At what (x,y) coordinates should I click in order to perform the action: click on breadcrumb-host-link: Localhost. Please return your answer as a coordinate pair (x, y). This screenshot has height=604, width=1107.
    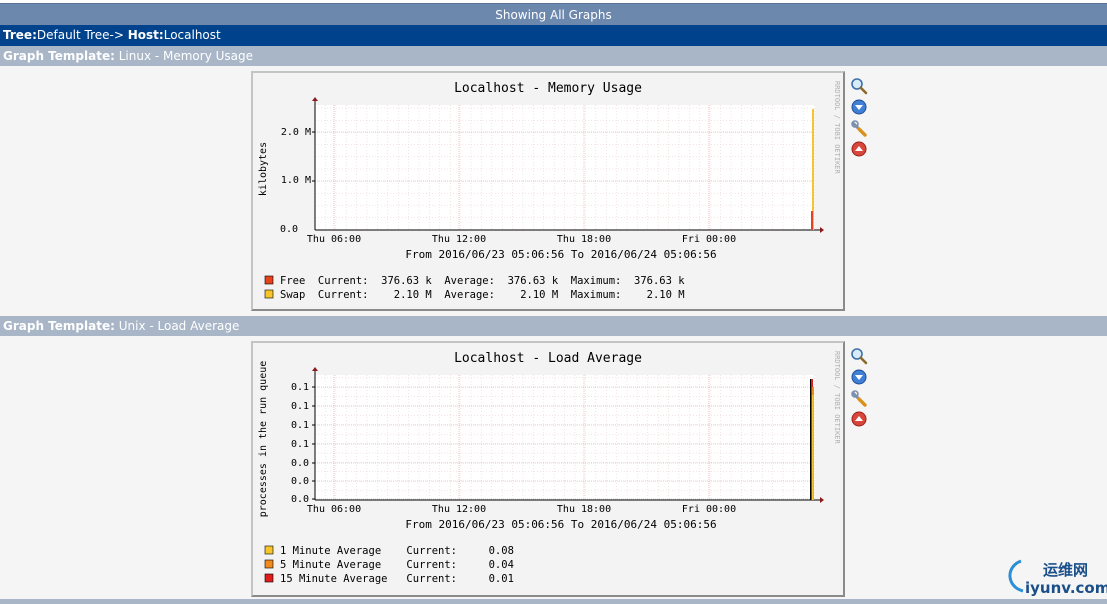
    Looking at the image, I should click on (192, 35).